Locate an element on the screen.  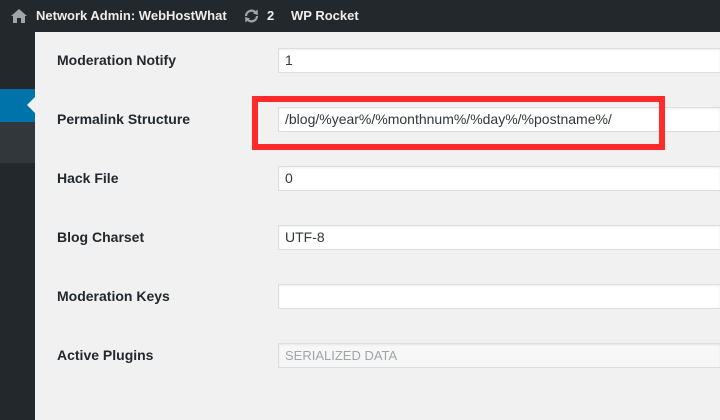
moderation-keys-label: Moderation Keys is located at coordinates (113, 296).